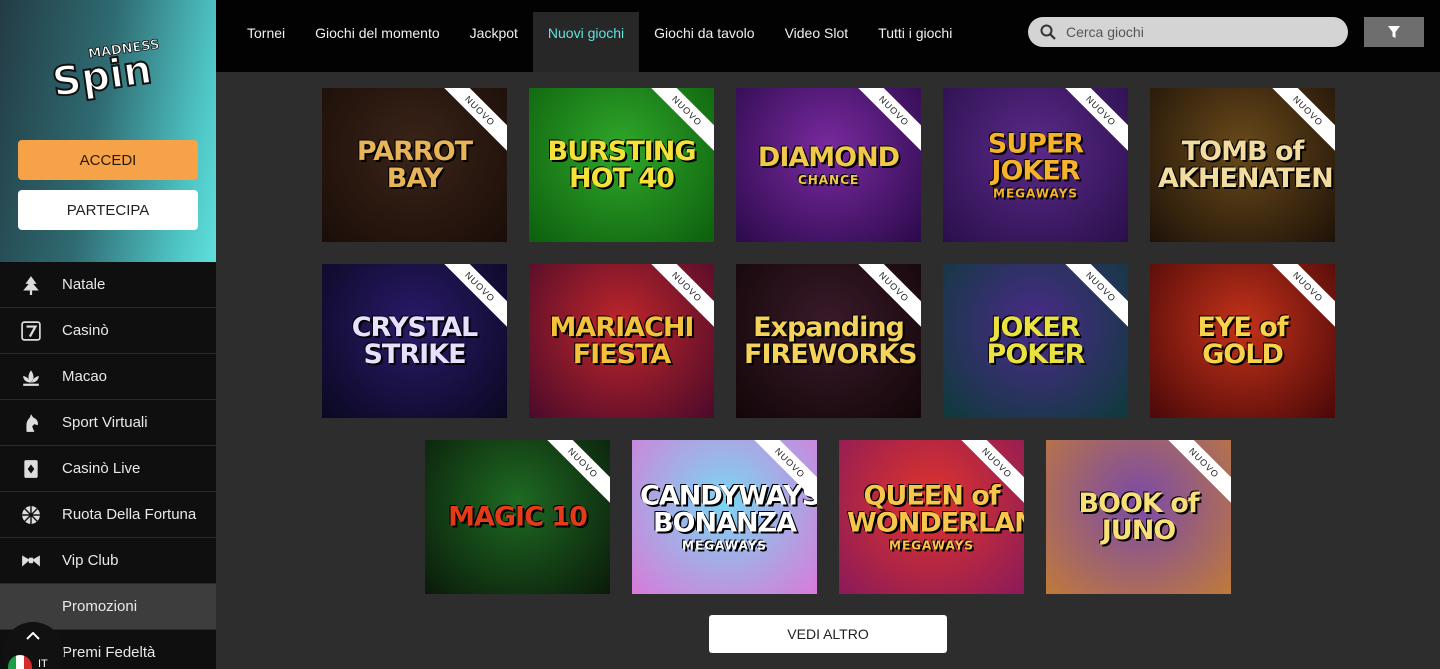 Image resolution: width=1440 pixels, height=669 pixels. I want to click on madness-spin-logo: MADNESS Spin, so click(110, 67).